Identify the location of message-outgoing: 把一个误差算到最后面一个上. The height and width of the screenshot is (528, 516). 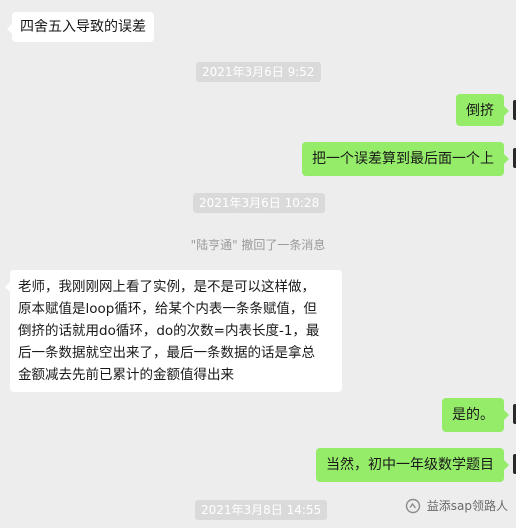
(405, 159).